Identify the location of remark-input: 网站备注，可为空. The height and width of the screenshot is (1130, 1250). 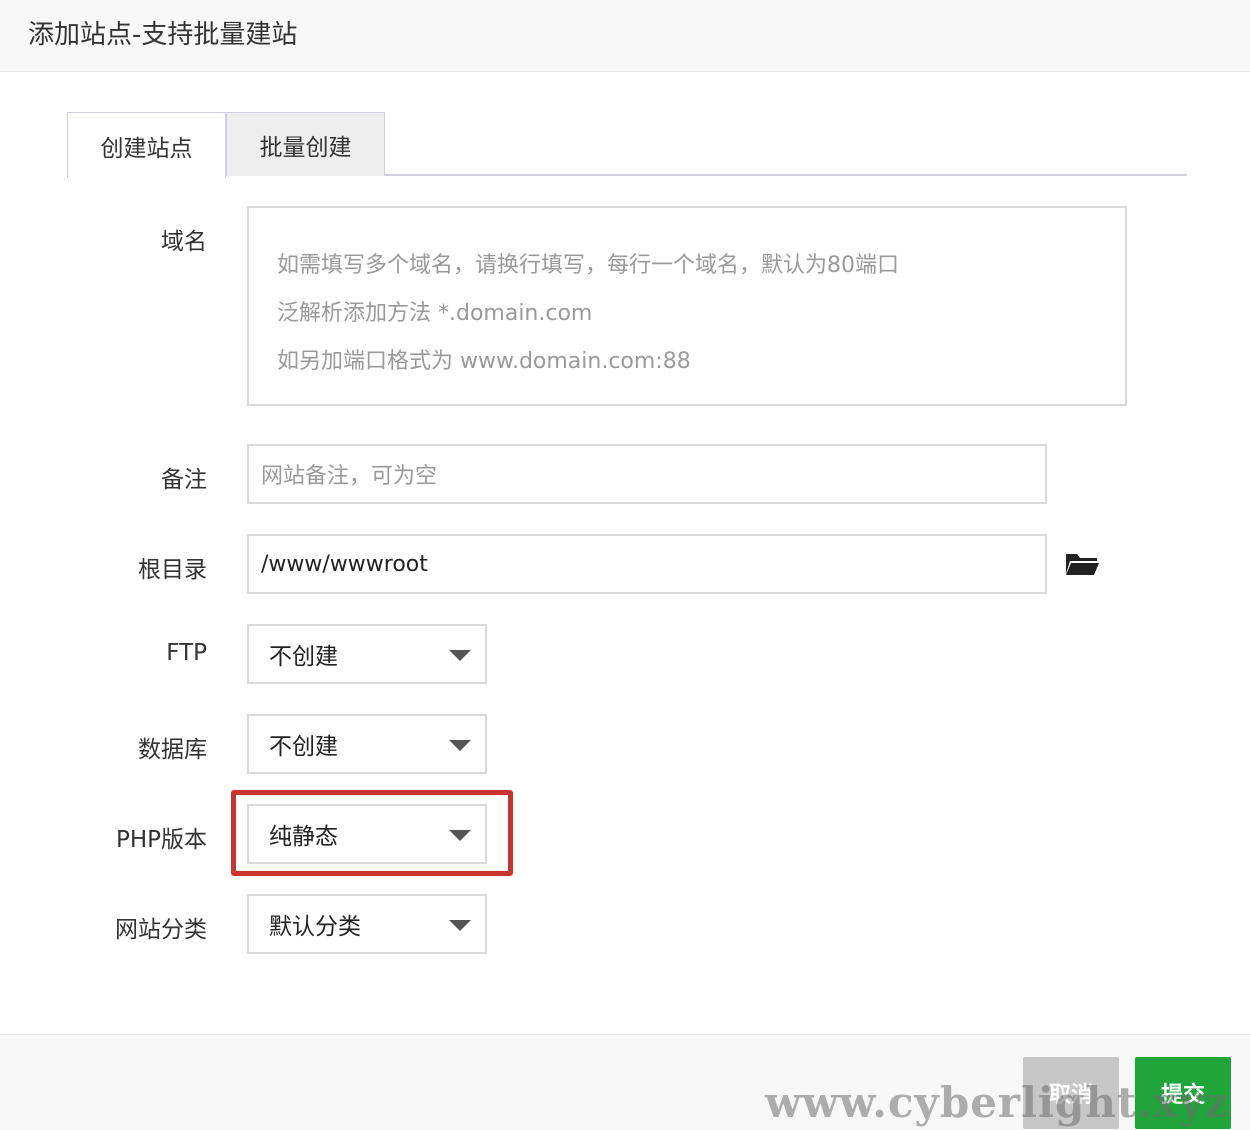
(647, 474).